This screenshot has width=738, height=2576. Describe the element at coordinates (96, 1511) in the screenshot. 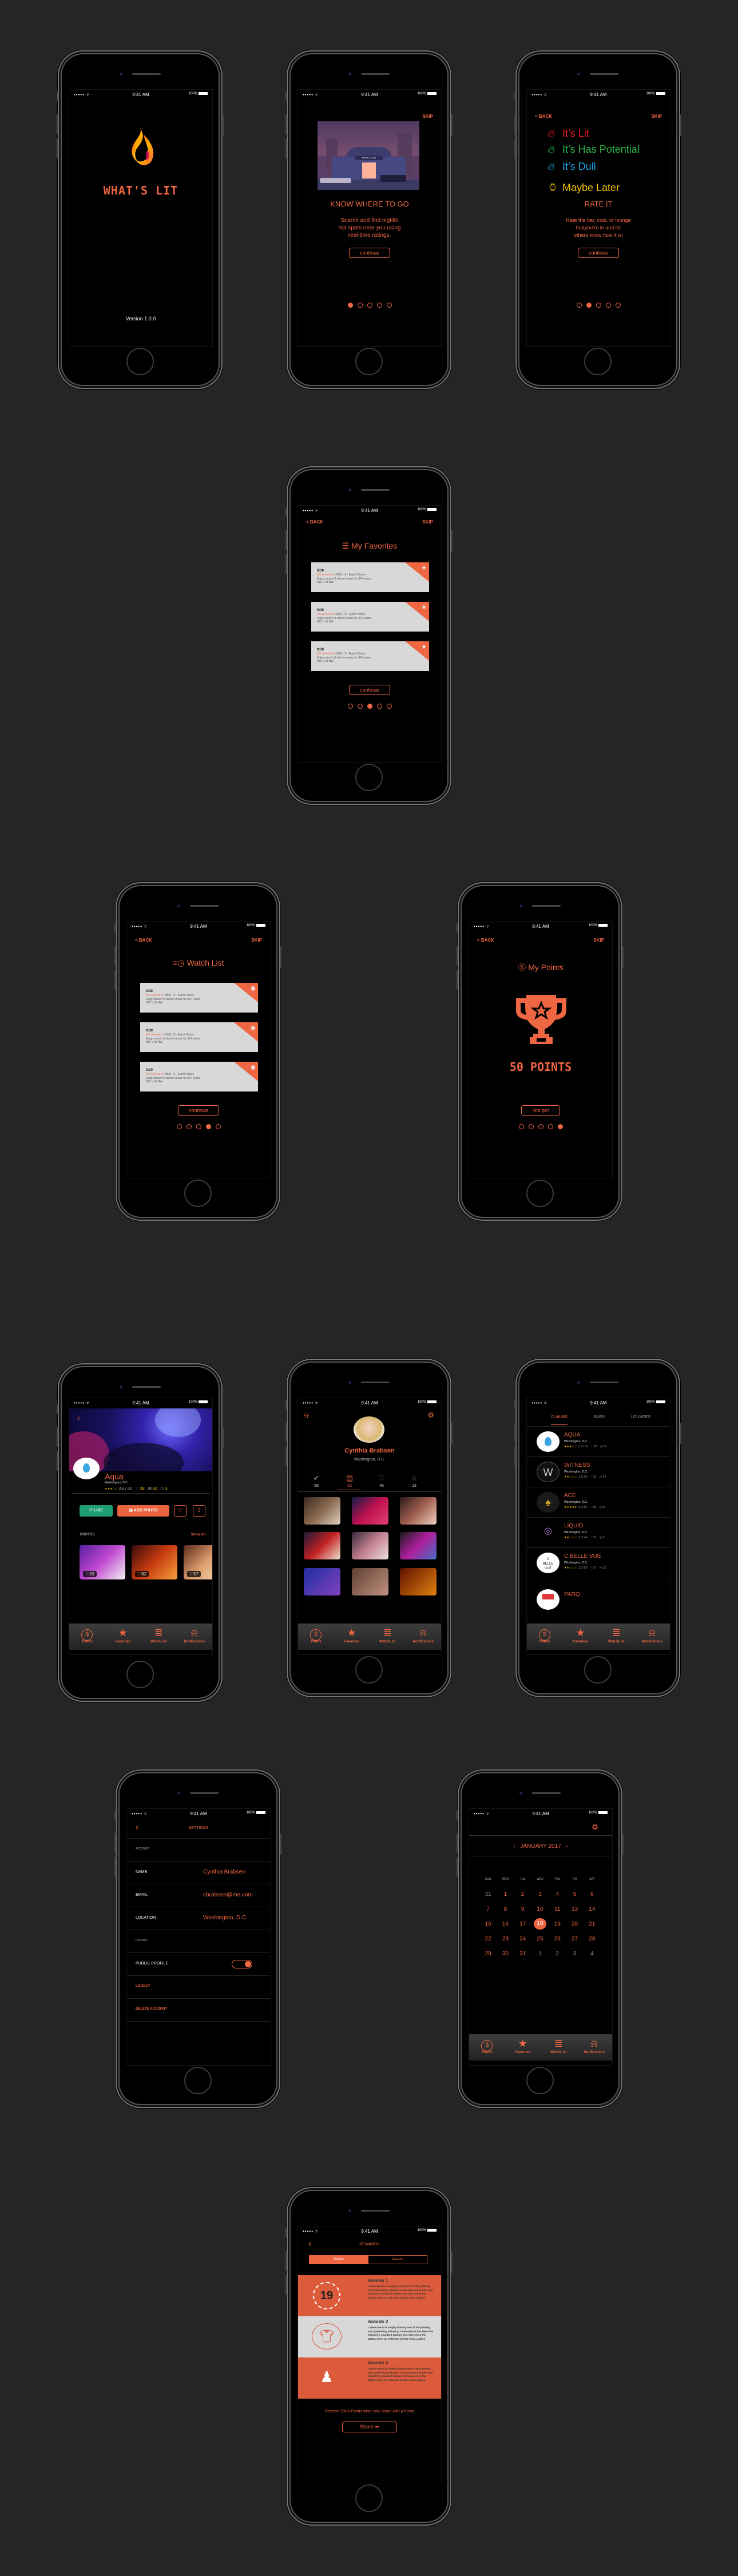

I see `like-button: ♡ LIKE` at that location.